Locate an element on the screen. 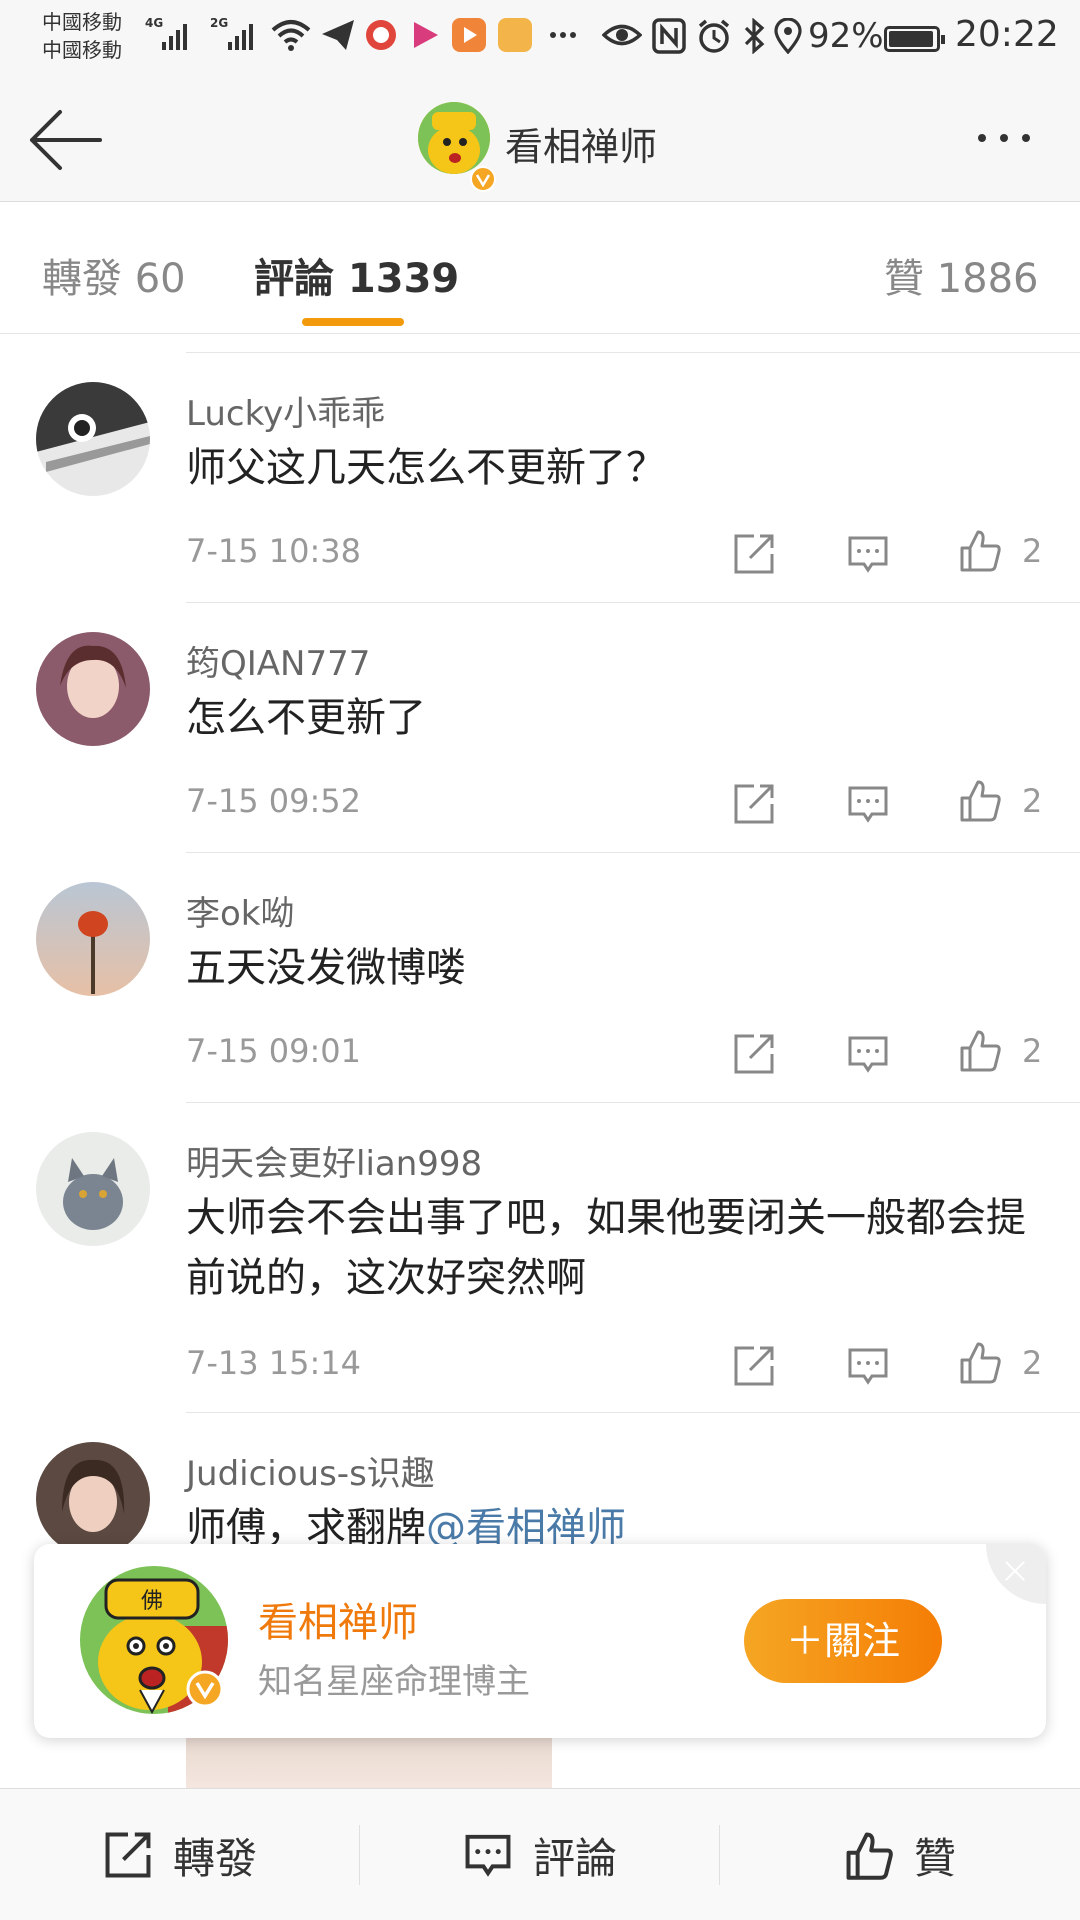 The width and height of the screenshot is (1080, 1920). comment-author: Judicious-s识趣 is located at coordinates (310, 1470).